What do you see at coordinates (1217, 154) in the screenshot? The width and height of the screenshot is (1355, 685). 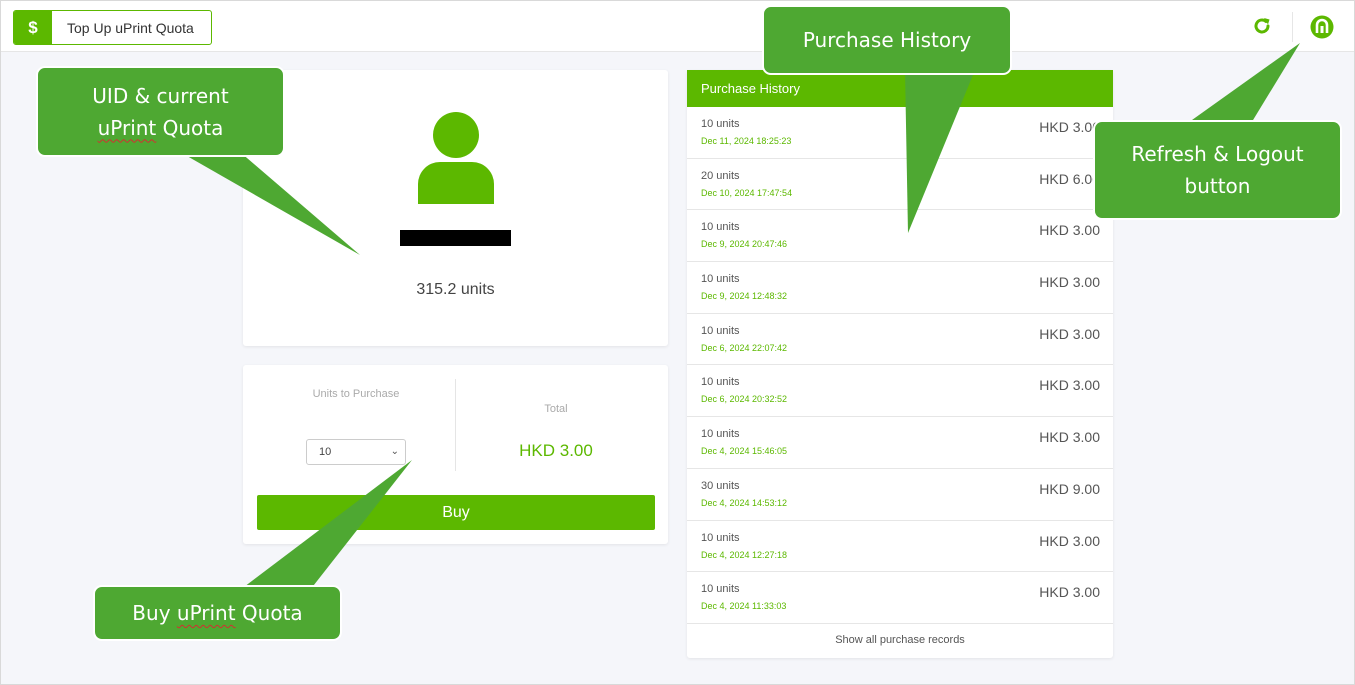 I see `refresh-callout-line1: Refresh & Logout` at bounding box center [1217, 154].